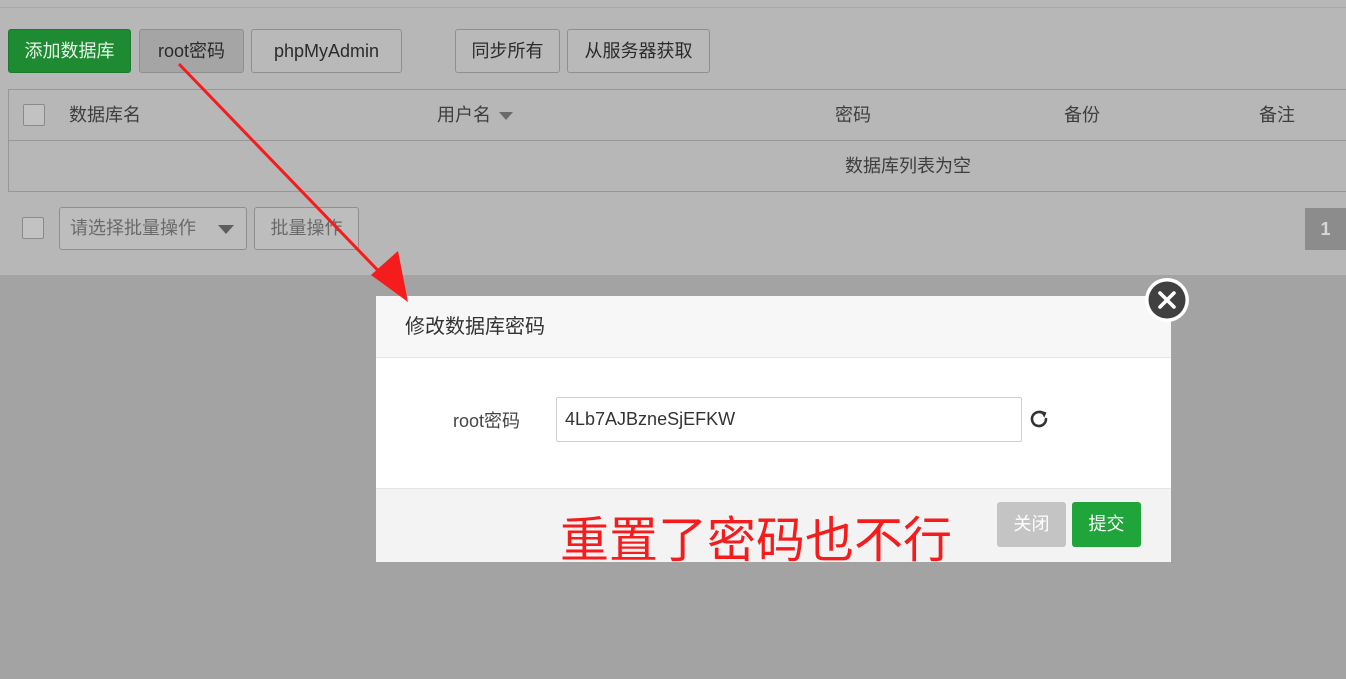 The height and width of the screenshot is (679, 1346). What do you see at coordinates (853, 115) in the screenshot?
I see `column-password: 密码` at bounding box center [853, 115].